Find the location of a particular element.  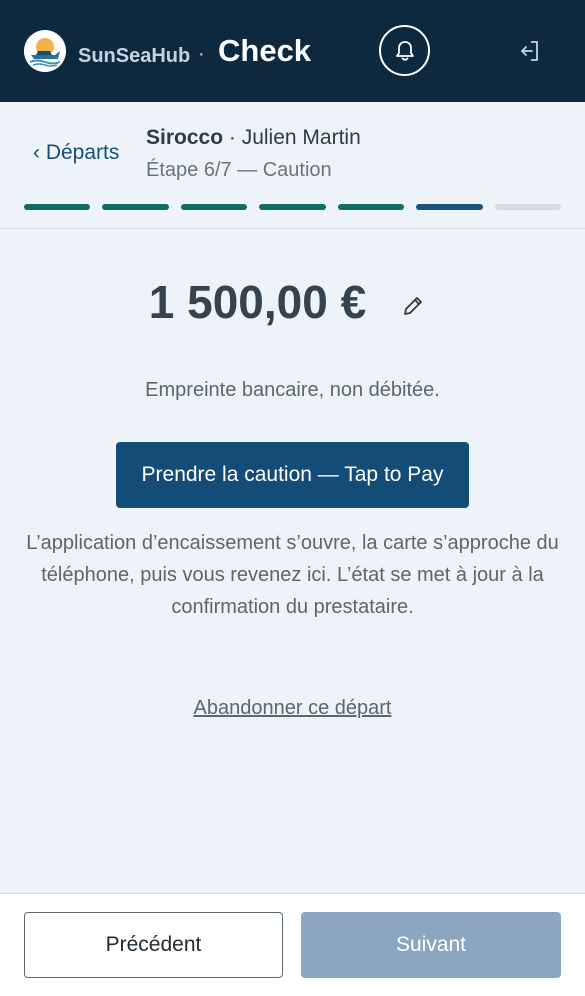

client-name: Julien Martin is located at coordinates (301, 137).